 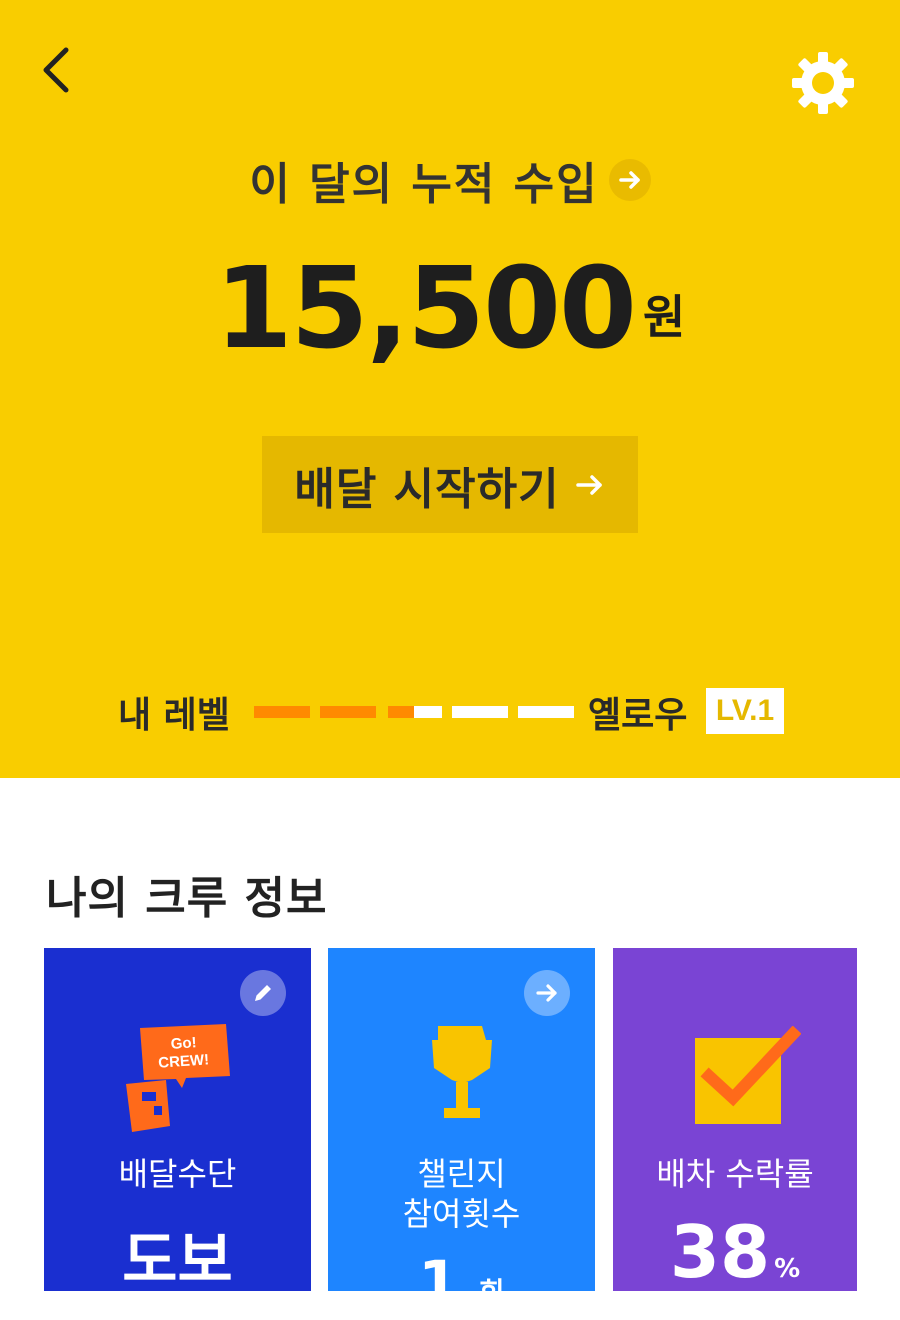 What do you see at coordinates (177, 1174) in the screenshot?
I see `transport-label: 배달수단` at bounding box center [177, 1174].